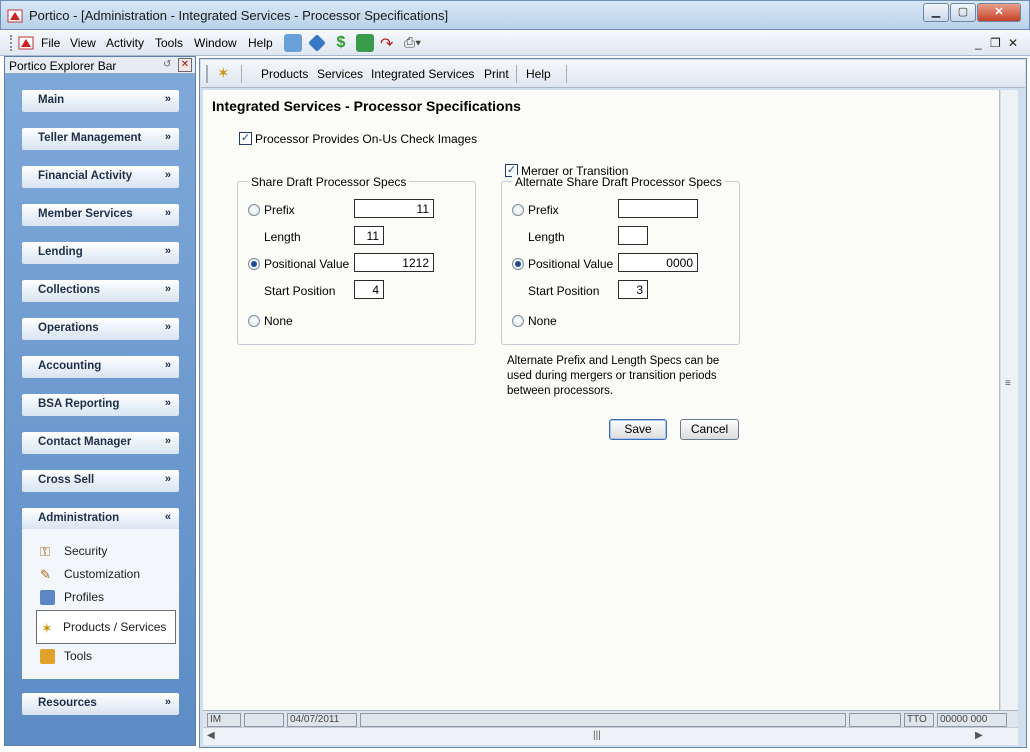 Image resolution: width=1030 pixels, height=752 pixels. What do you see at coordinates (100, 329) in the screenshot?
I see `group-operations: Operations »` at bounding box center [100, 329].